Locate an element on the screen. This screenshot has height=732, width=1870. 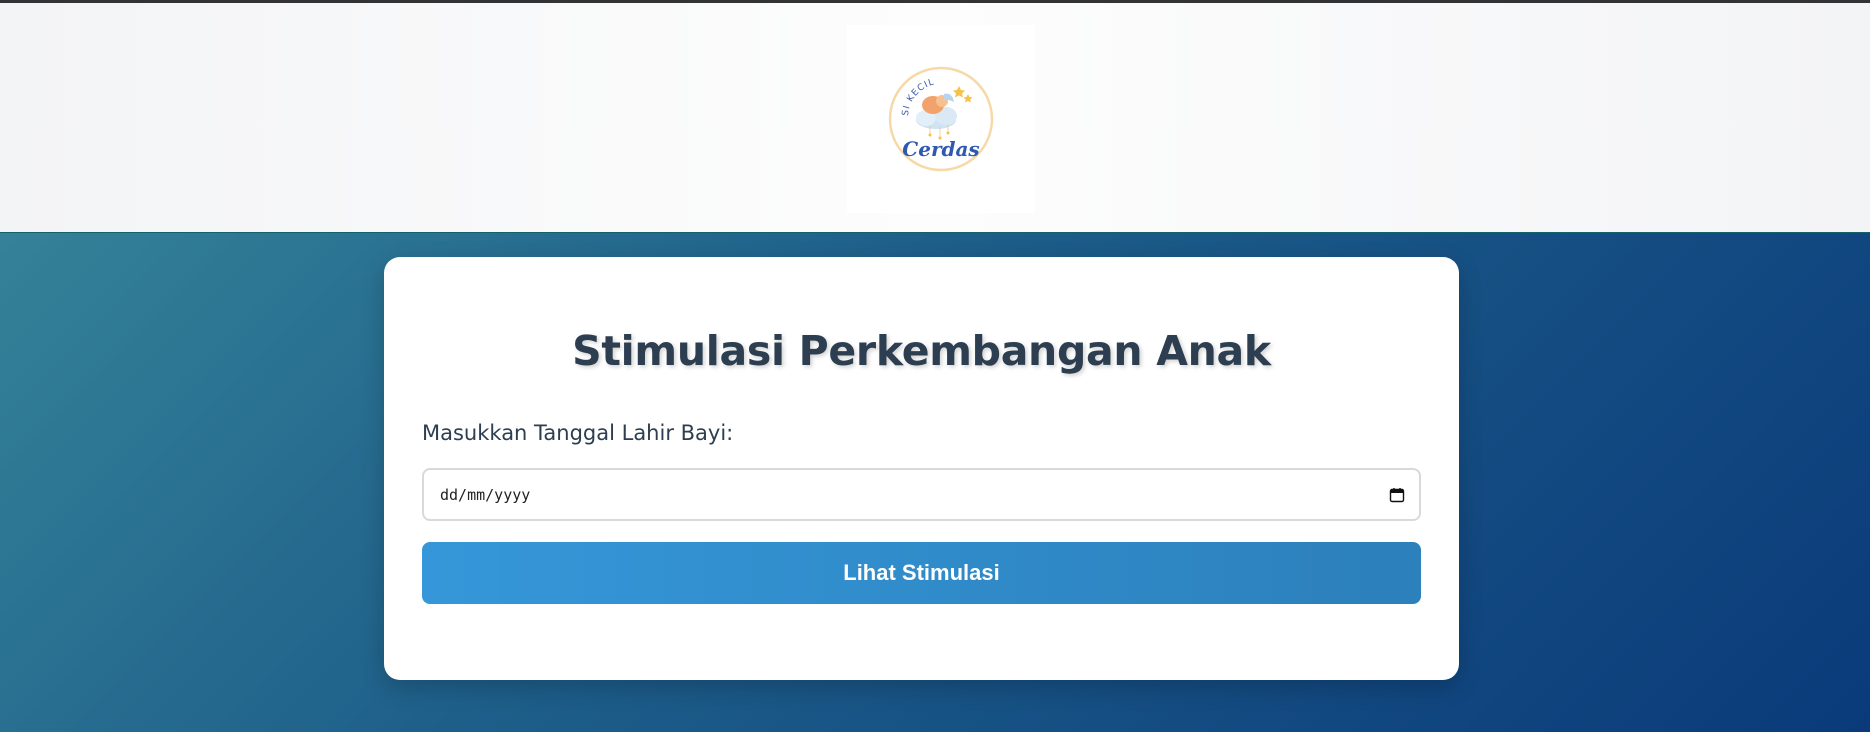
birthdate-label: Masukkan Tanggal Lahir Bayi: is located at coordinates (578, 433).